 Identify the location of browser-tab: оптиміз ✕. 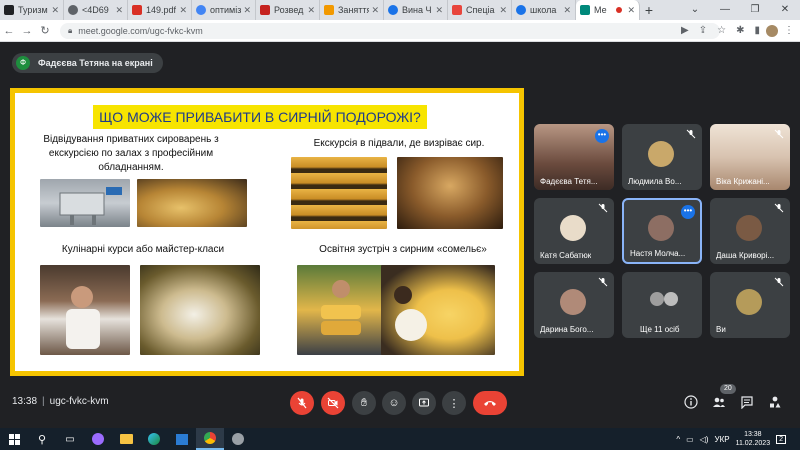
(224, 10).